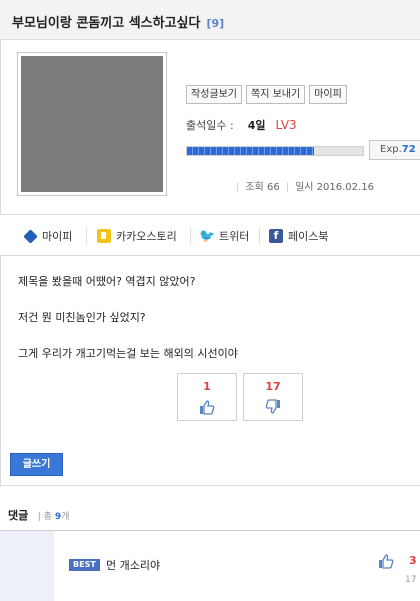  Describe the element at coordinates (133, 565) in the screenshot. I see `best-comment-text: 먼 개소리야` at that location.